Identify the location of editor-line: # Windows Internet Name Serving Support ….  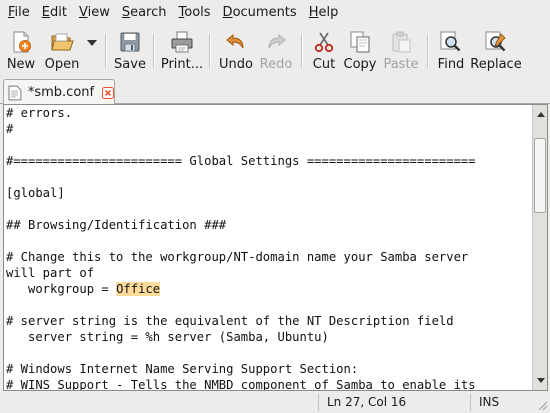
(182, 369).